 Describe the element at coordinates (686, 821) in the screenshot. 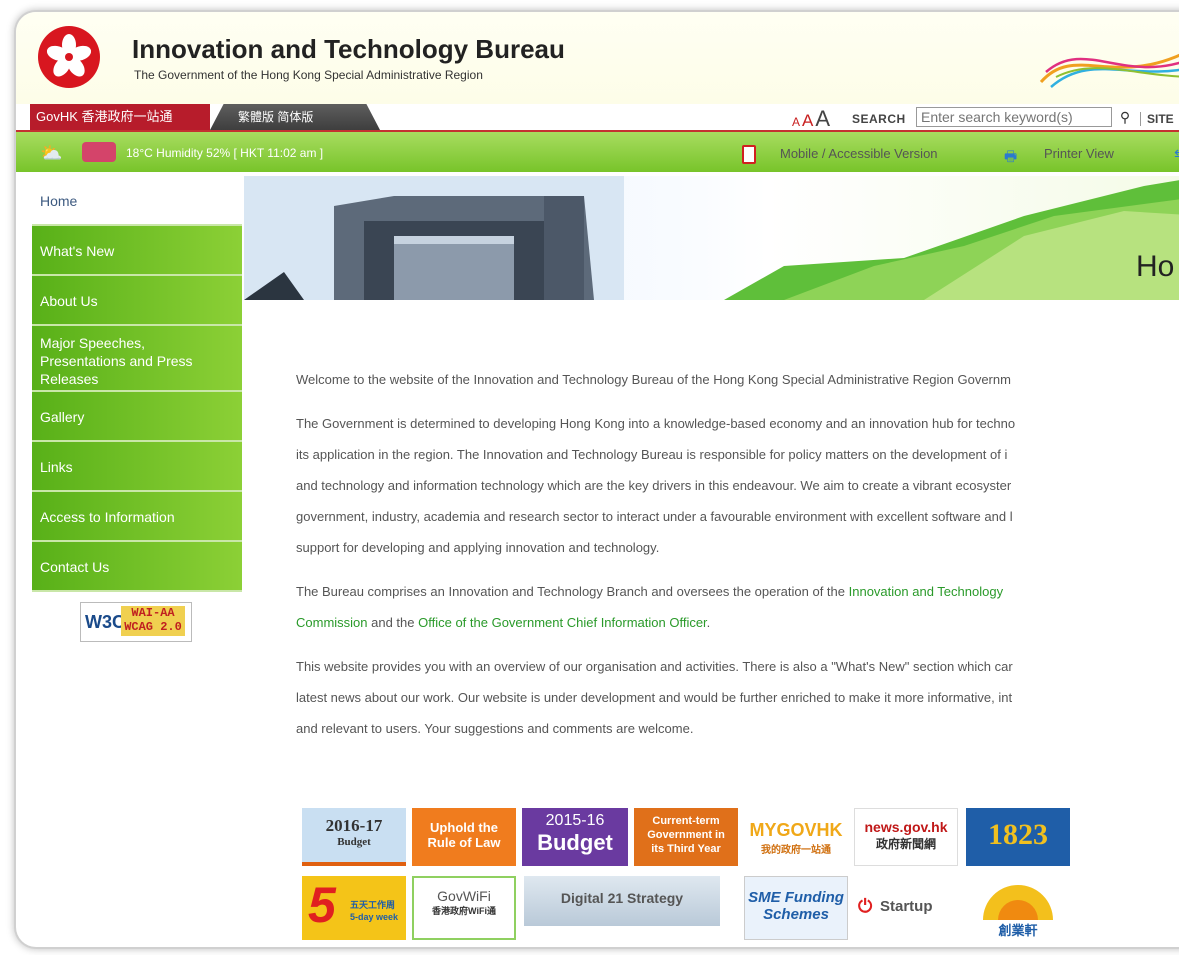

I see `current-term-line-1: Current-term` at that location.